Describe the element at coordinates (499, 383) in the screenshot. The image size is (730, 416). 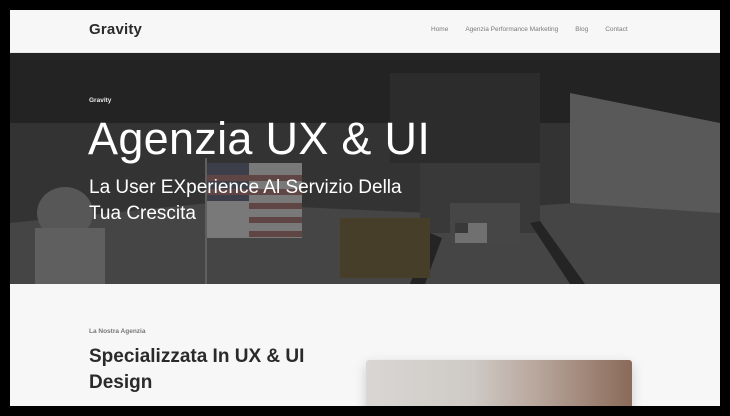
I see `team-photo` at that location.